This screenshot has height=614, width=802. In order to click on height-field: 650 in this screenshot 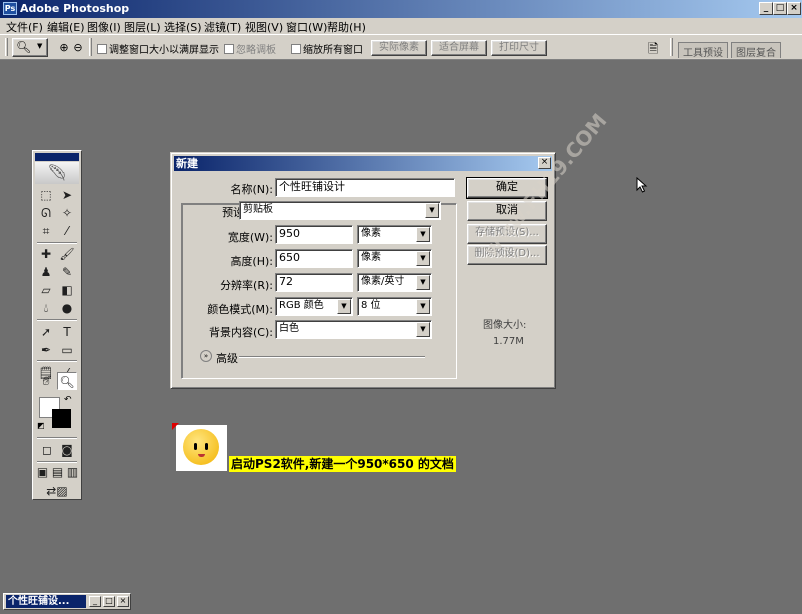, I will do `click(314, 258)`.